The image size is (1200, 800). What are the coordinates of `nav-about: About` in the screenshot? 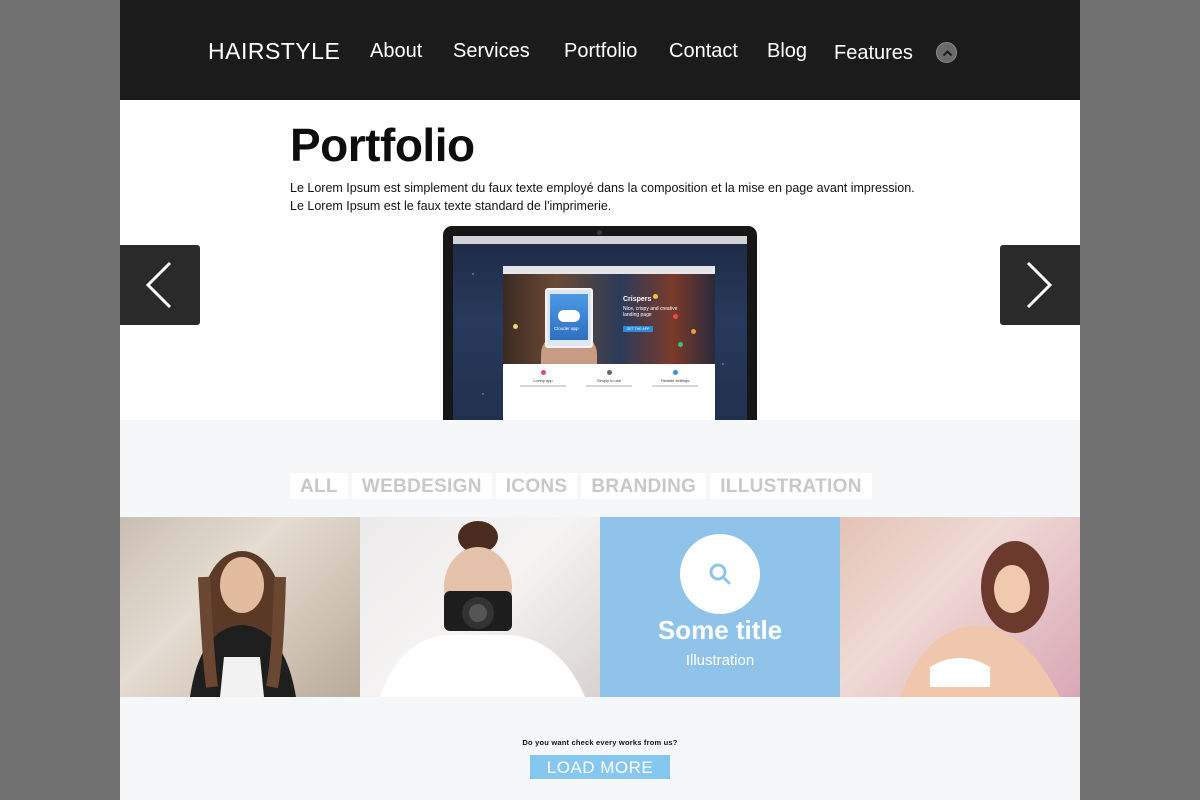 It's located at (396, 51).